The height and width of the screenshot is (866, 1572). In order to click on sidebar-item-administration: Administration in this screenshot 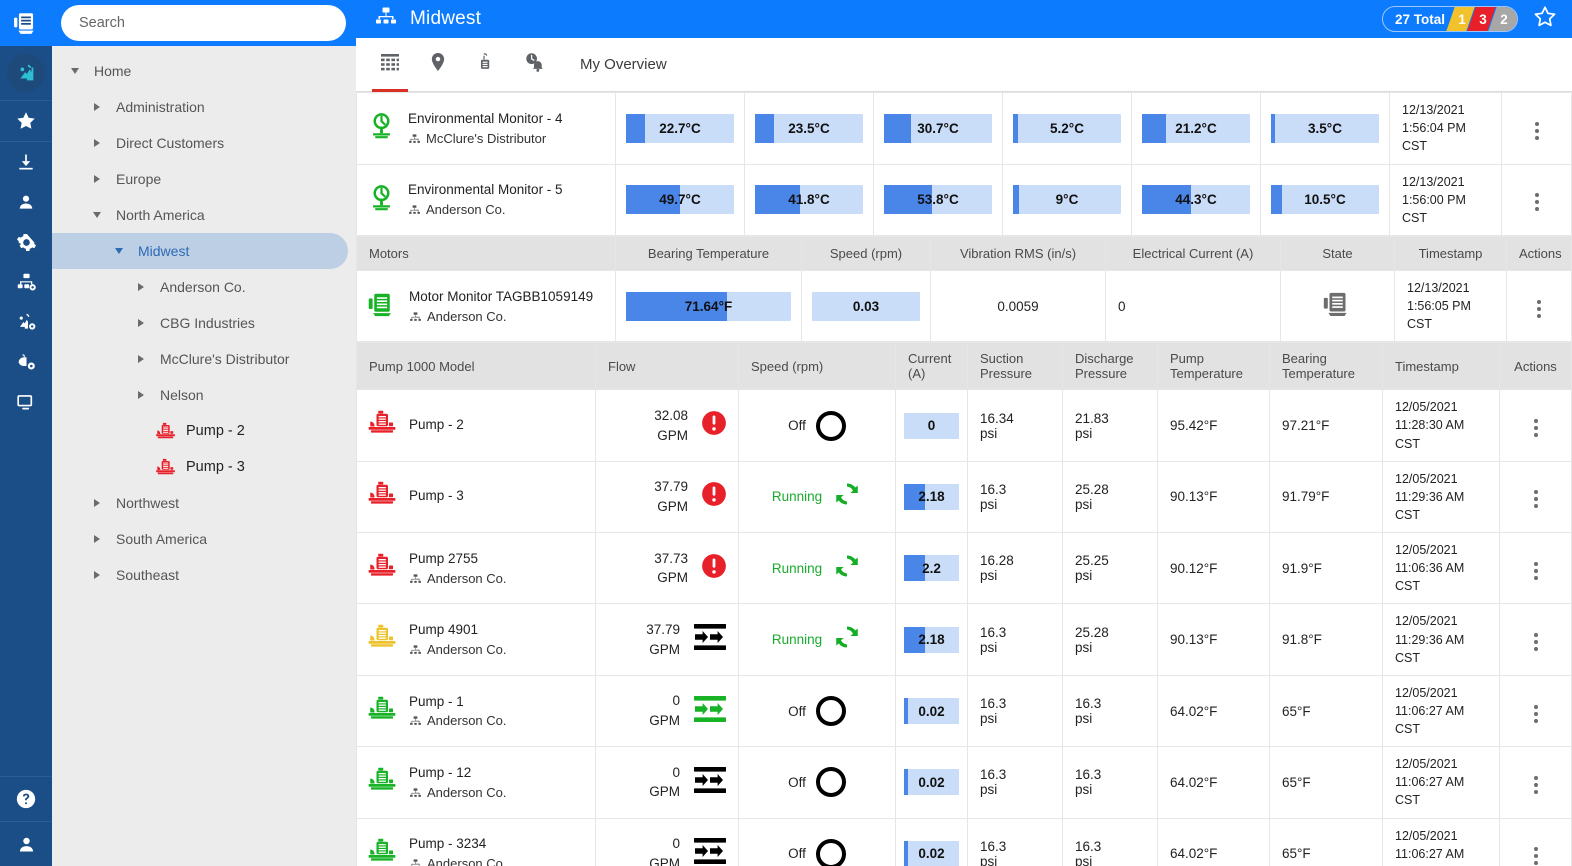, I will do `click(200, 107)`.